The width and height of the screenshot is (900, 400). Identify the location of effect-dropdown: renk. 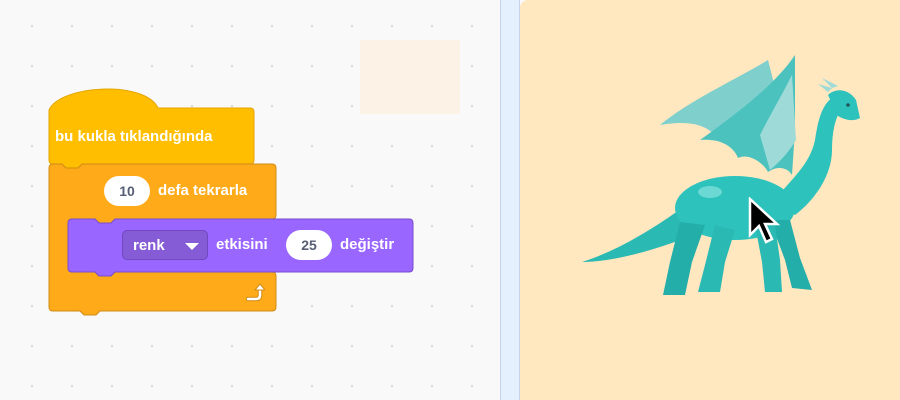
(165, 245).